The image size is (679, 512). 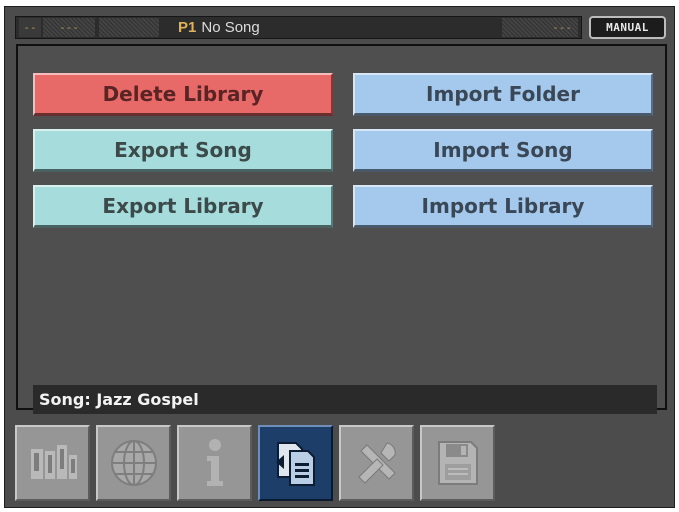 I want to click on export-library-button: Export Library, so click(x=183, y=206).